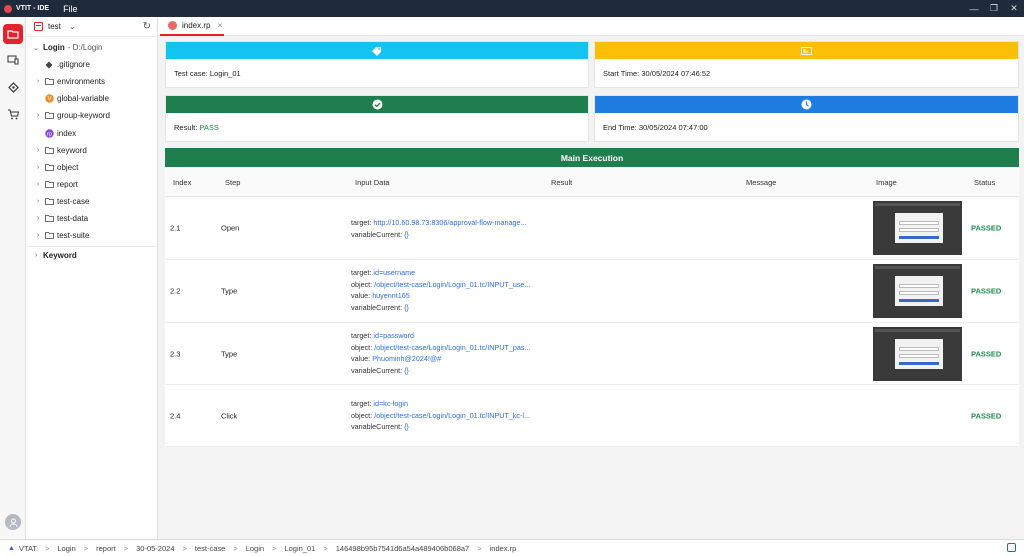 The width and height of the screenshot is (1024, 556). I want to click on explorer-button, so click(13, 34).